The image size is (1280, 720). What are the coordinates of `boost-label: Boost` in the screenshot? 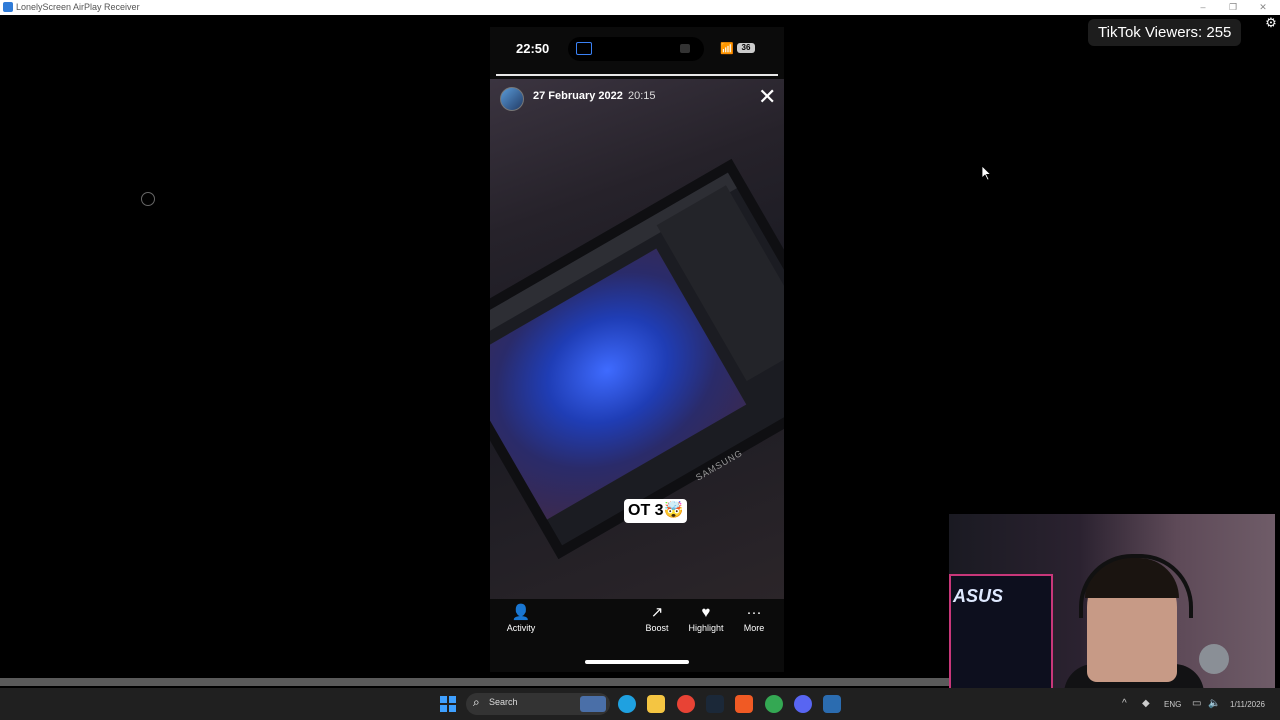 It's located at (657, 628).